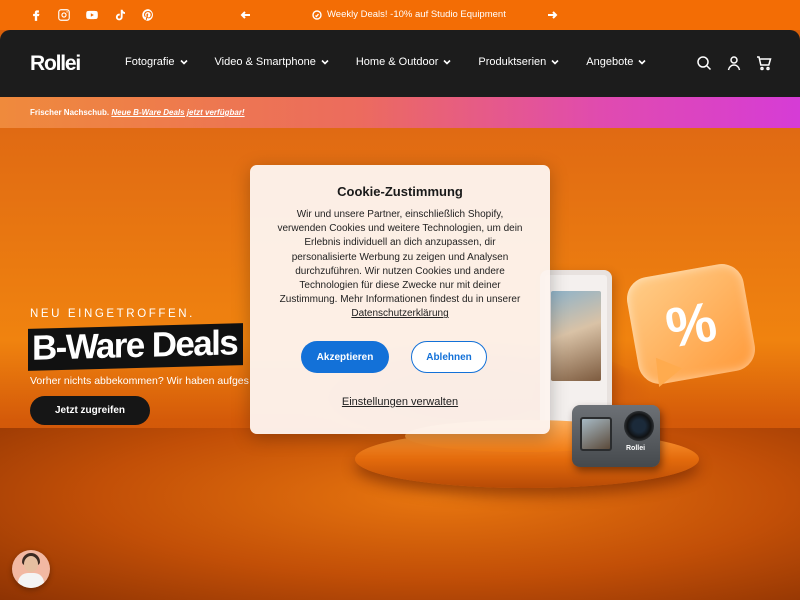 This screenshot has width=800, height=600. Describe the element at coordinates (317, 14) in the screenshot. I see `tag-icon` at that location.